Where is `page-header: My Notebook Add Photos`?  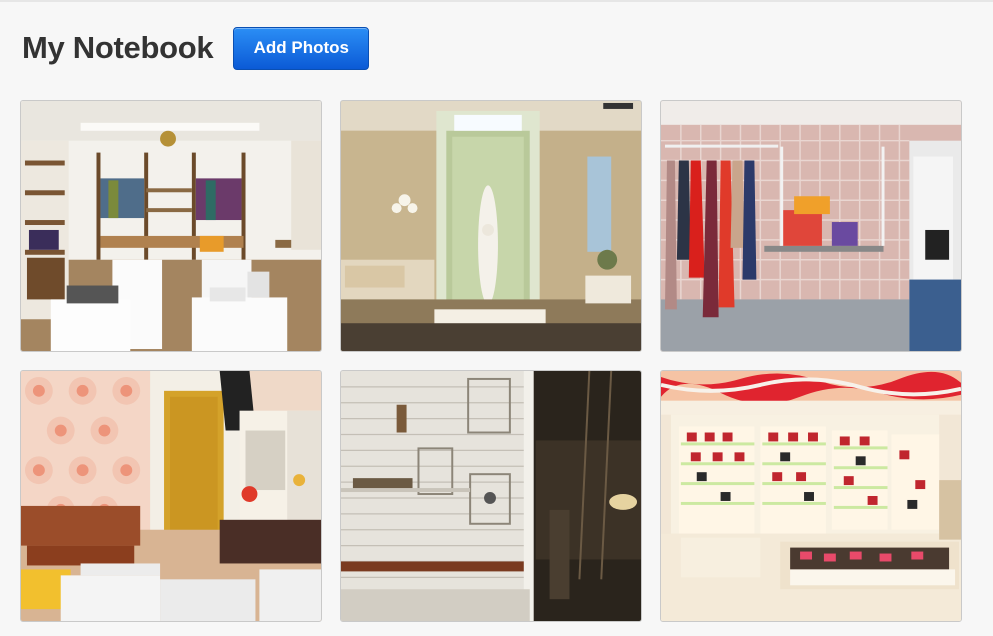 page-header: My Notebook Add Photos is located at coordinates (196, 48).